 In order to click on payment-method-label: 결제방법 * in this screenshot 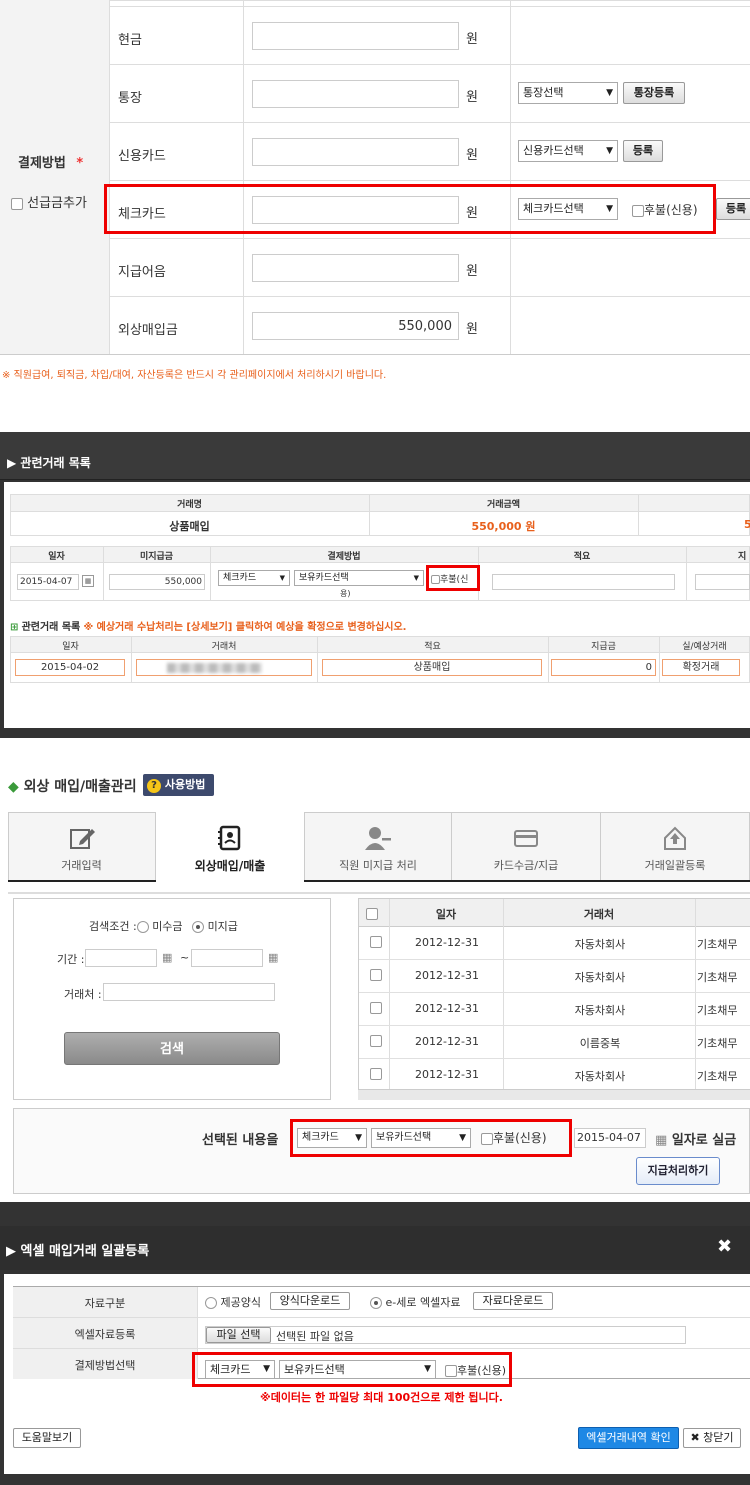, I will do `click(51, 163)`.